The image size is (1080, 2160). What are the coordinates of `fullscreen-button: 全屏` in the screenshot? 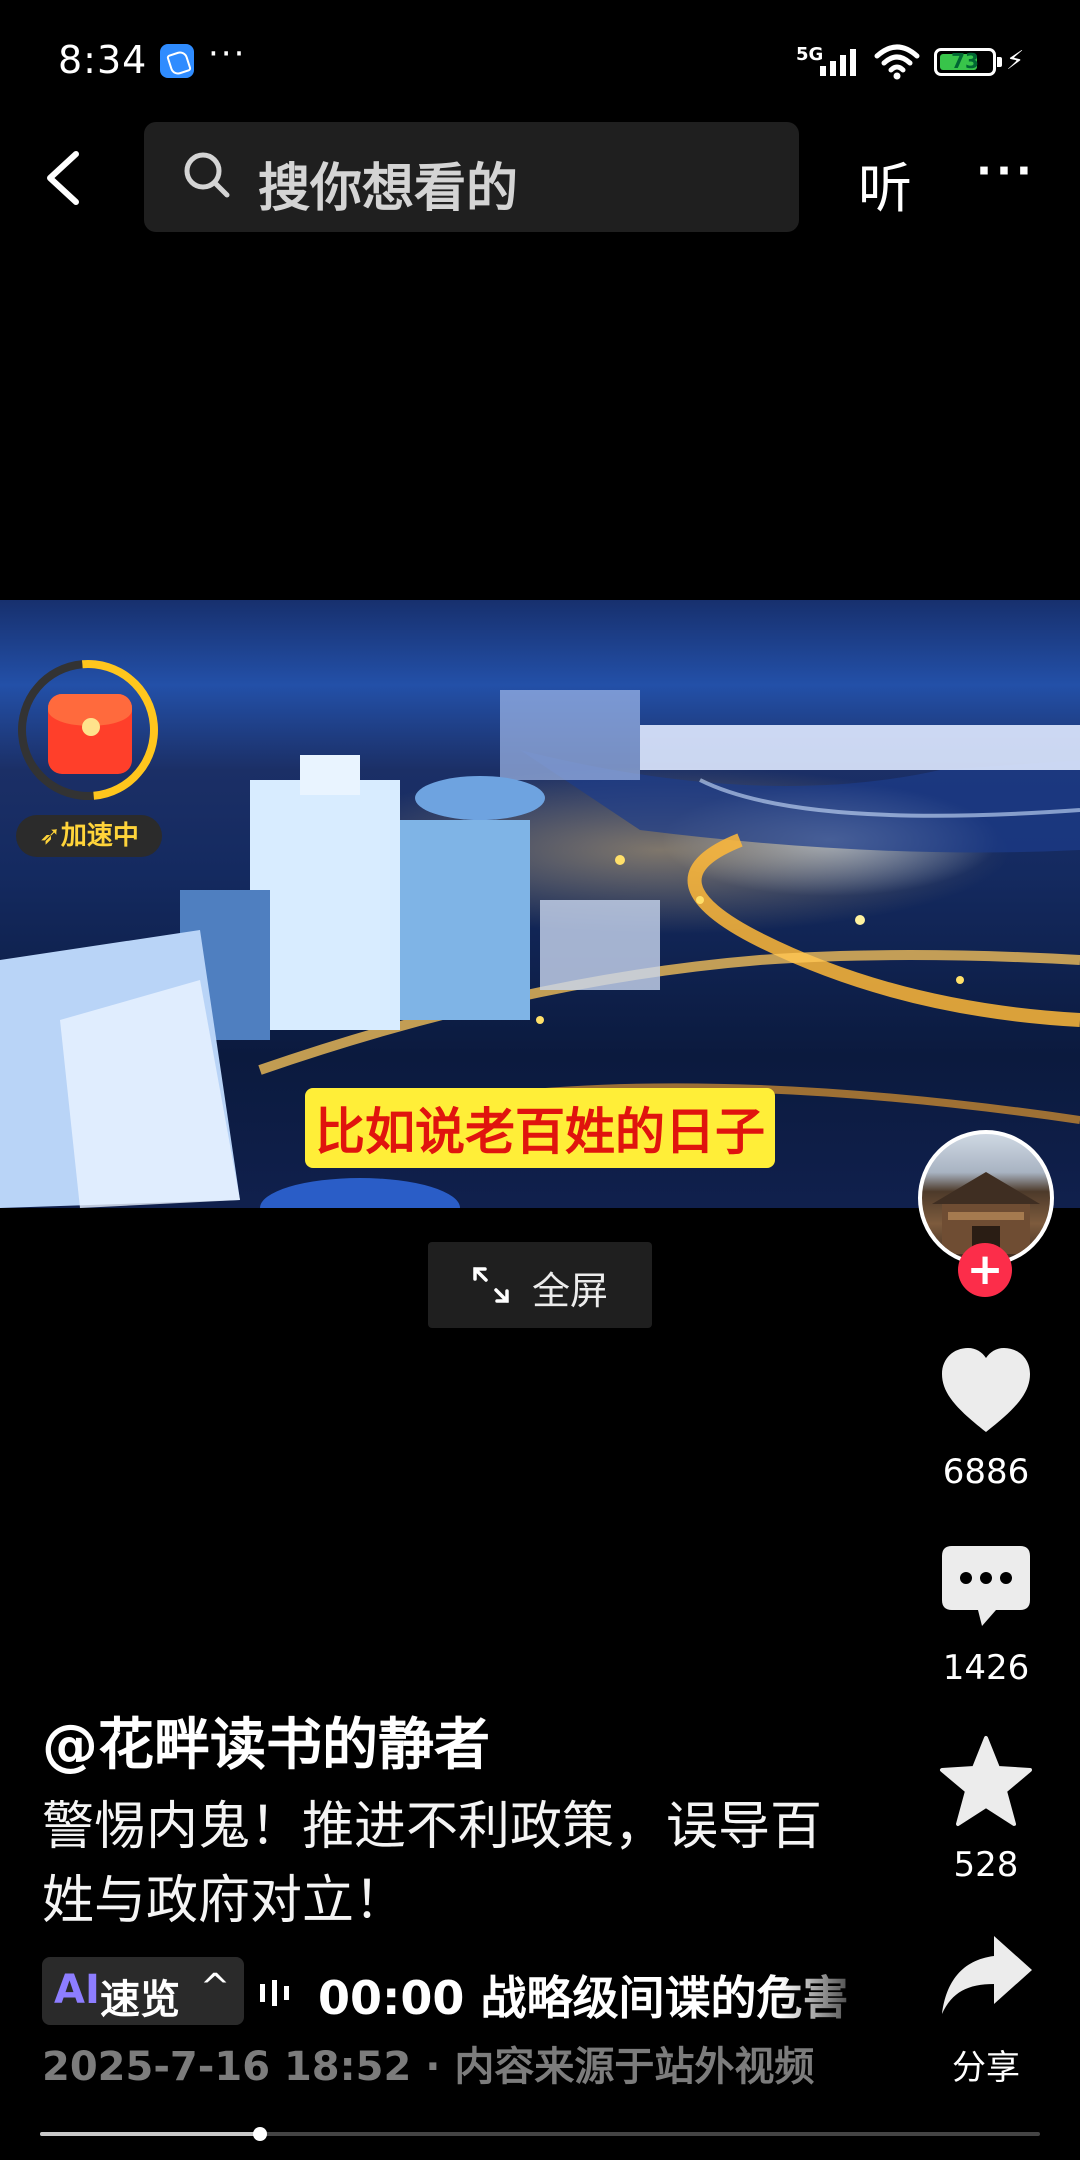 It's located at (540, 1285).